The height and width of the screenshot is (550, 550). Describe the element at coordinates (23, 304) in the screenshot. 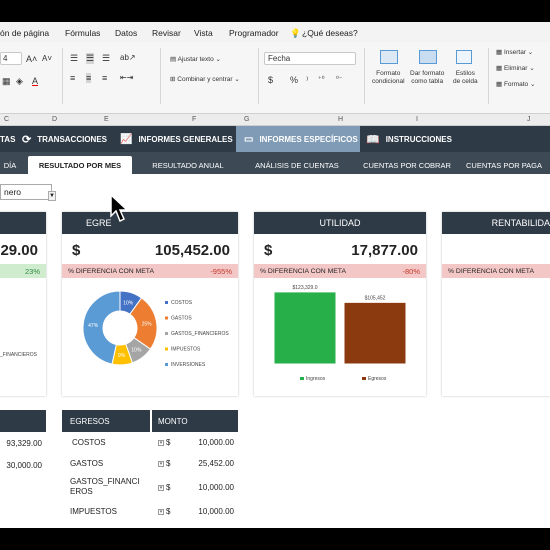

I see `ingresos-card: 29.00 23% _FINANCIEROS` at that location.